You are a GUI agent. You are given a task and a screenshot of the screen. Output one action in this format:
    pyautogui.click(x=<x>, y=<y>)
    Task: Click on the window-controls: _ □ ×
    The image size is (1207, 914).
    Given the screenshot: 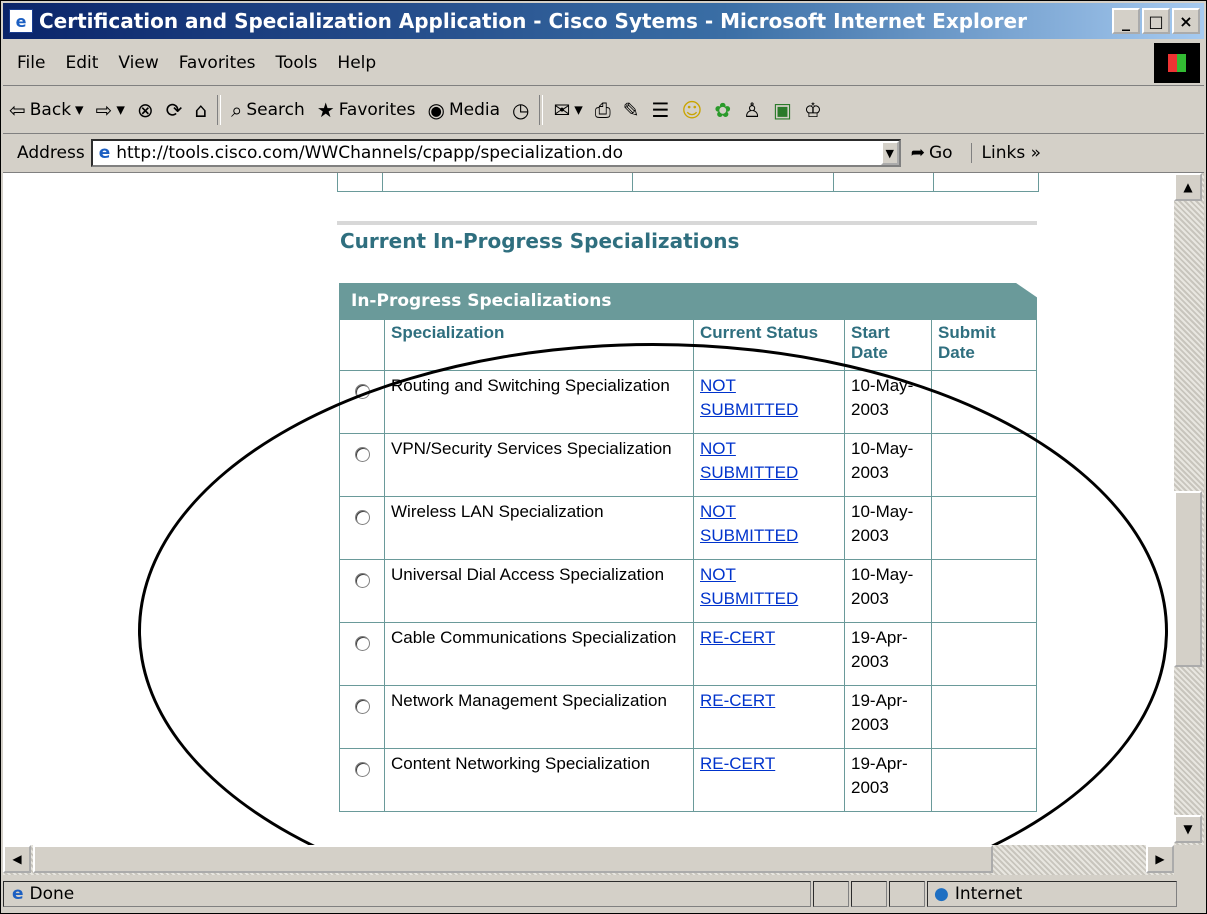 What is the action you would take?
    pyautogui.click(x=1156, y=21)
    